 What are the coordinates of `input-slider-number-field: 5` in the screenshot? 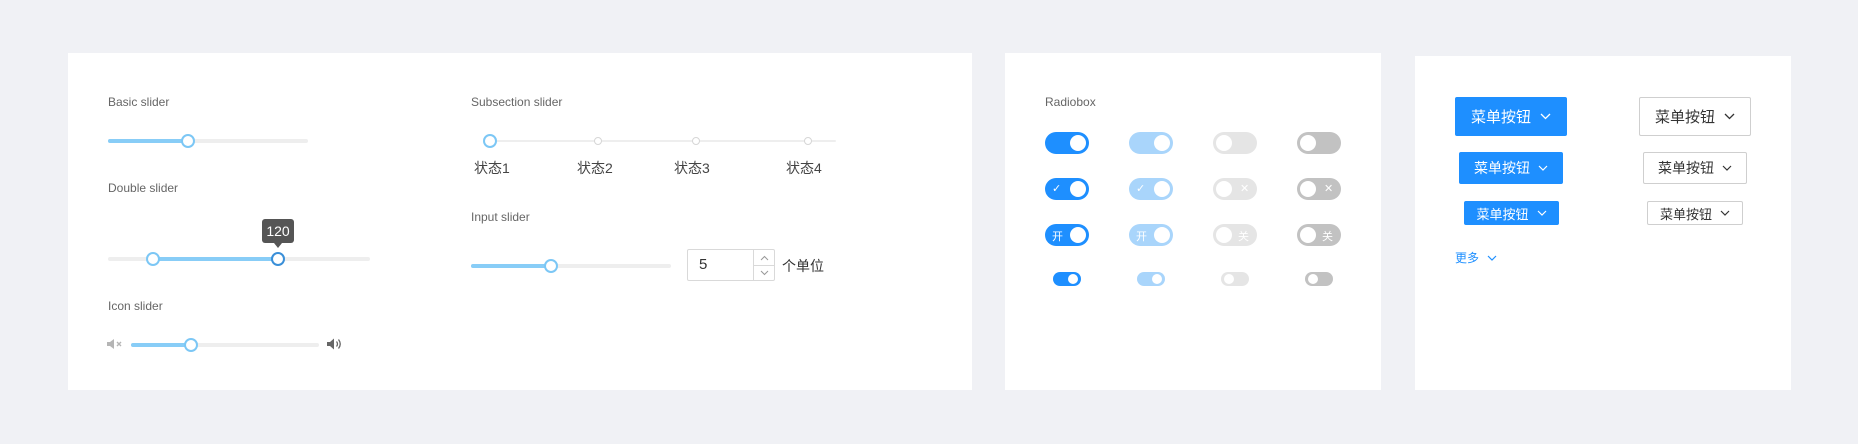 It's located at (731, 265).